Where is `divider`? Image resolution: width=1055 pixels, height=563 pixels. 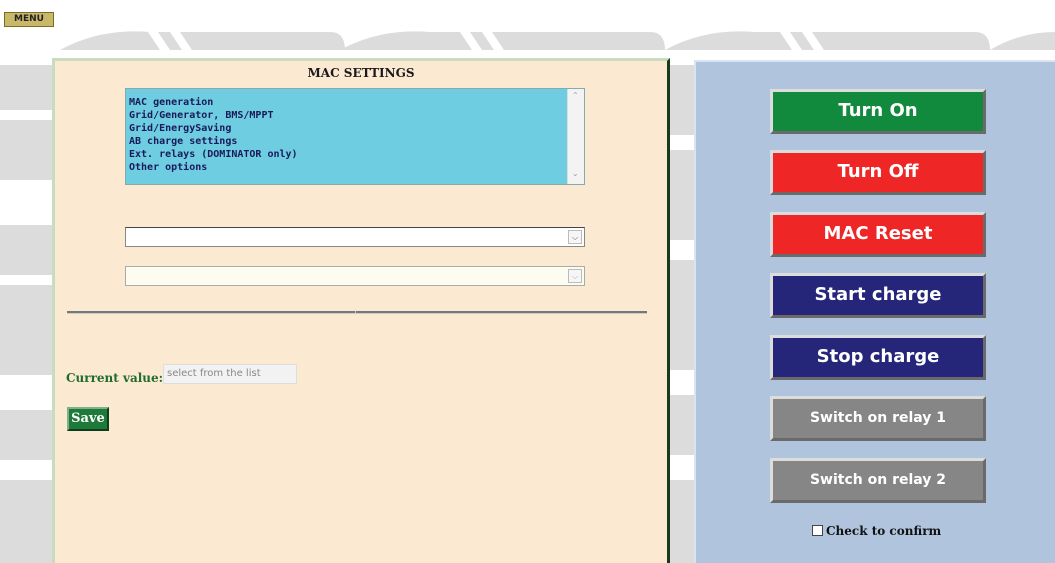 divider is located at coordinates (357, 312).